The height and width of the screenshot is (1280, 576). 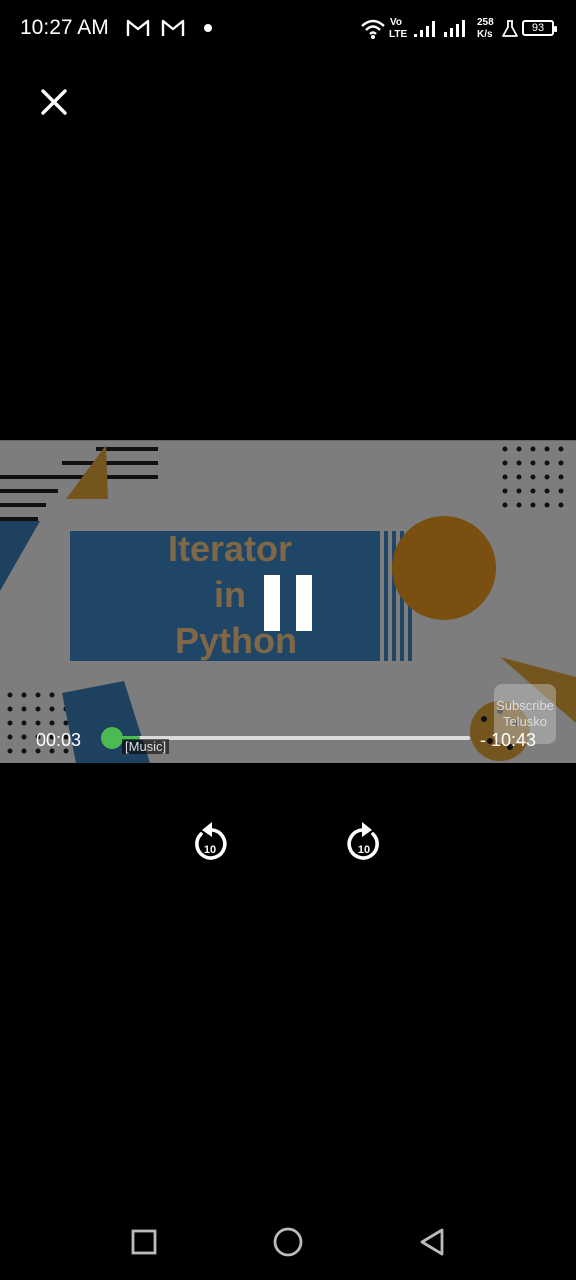 I want to click on home-circle-icon, so click(x=288, y=1242).